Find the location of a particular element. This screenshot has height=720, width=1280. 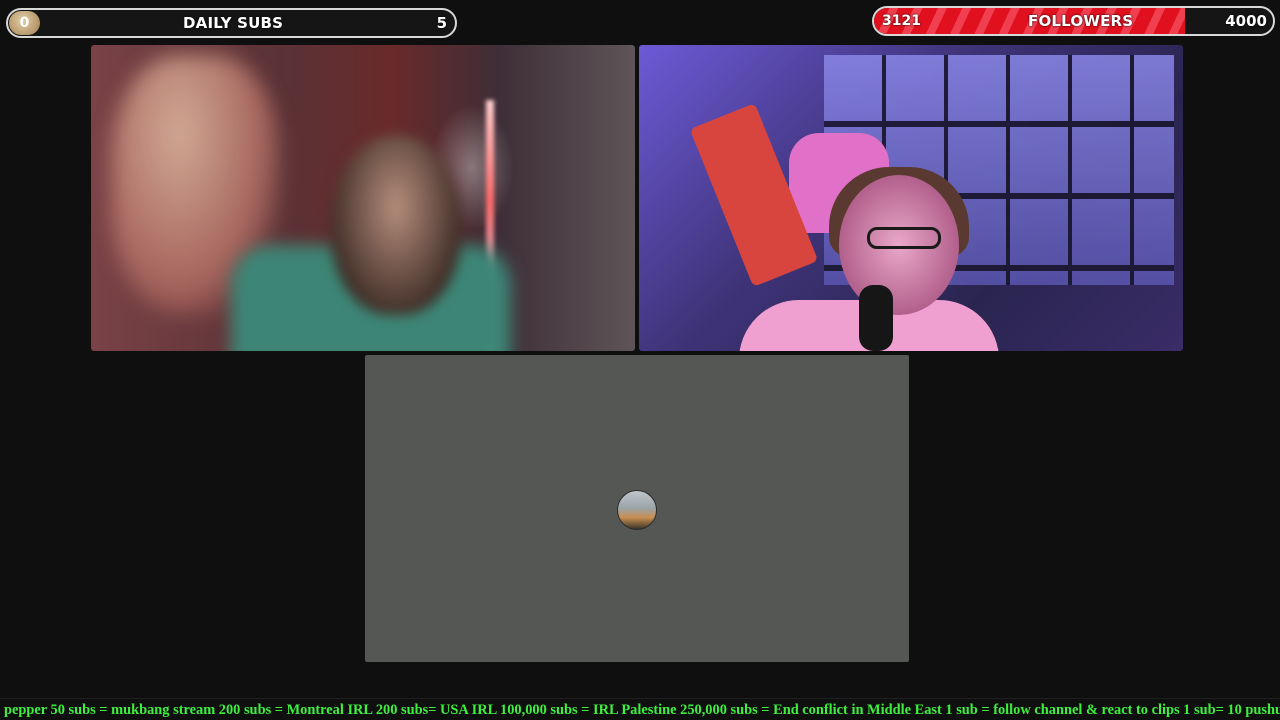

daily-subs-label: DAILY SUBS is located at coordinates (233, 23).